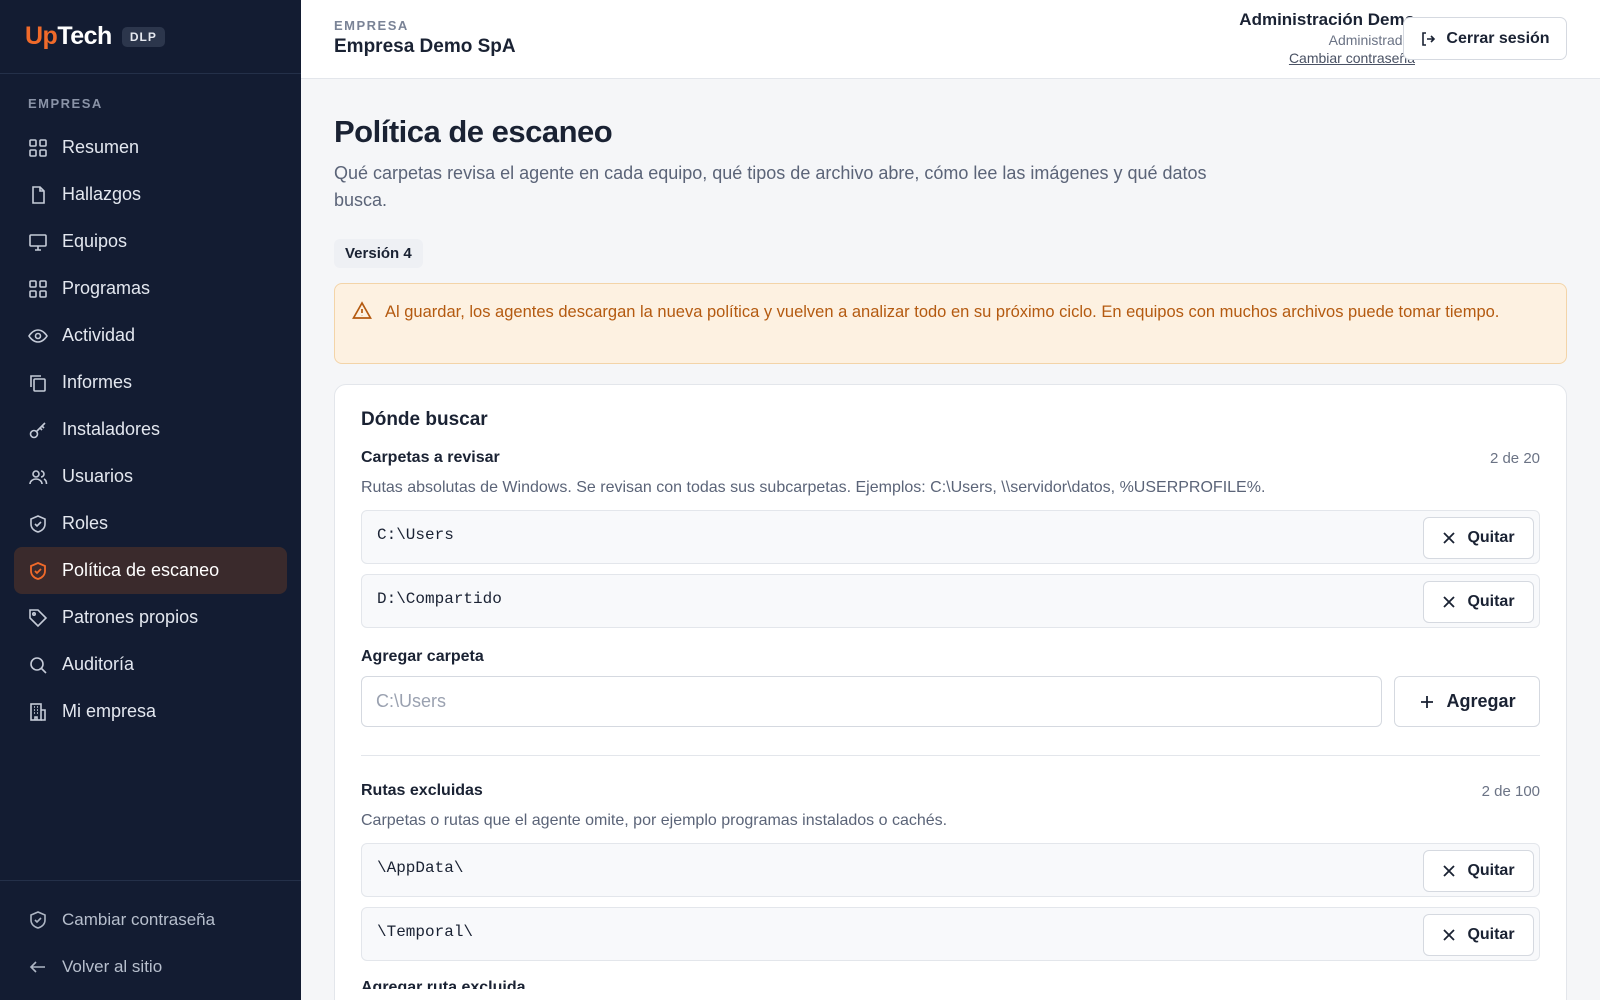  What do you see at coordinates (98, 476) in the screenshot?
I see `sidebar-item-label: Usuarios` at bounding box center [98, 476].